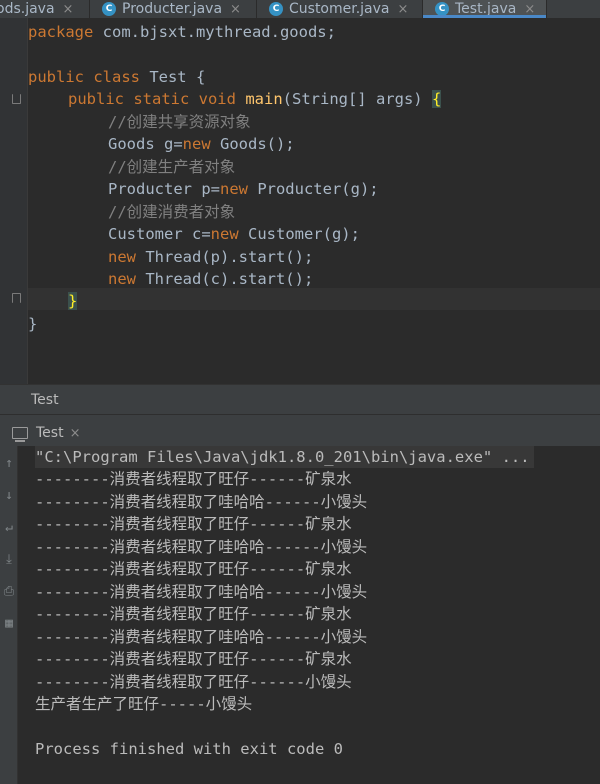  What do you see at coordinates (144, 704) in the screenshot?
I see `console-line: 生产者生产了旺仔-----小馒头` at bounding box center [144, 704].